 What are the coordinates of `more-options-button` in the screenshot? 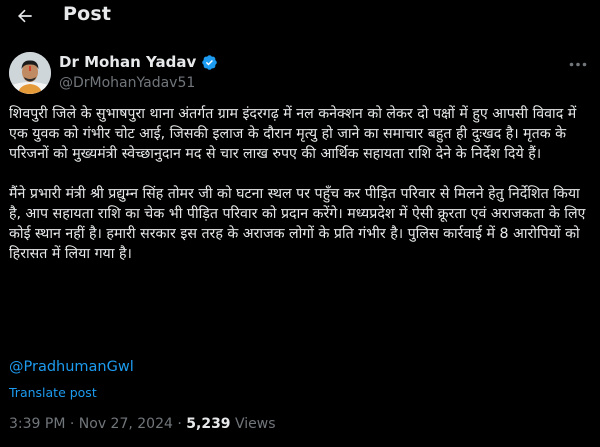 It's located at (578, 64).